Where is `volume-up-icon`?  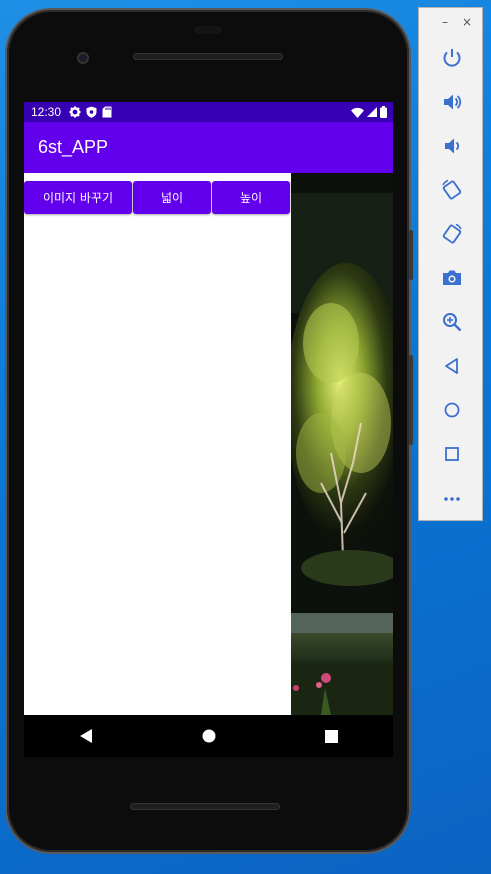 volume-up-icon is located at coordinates (452, 102).